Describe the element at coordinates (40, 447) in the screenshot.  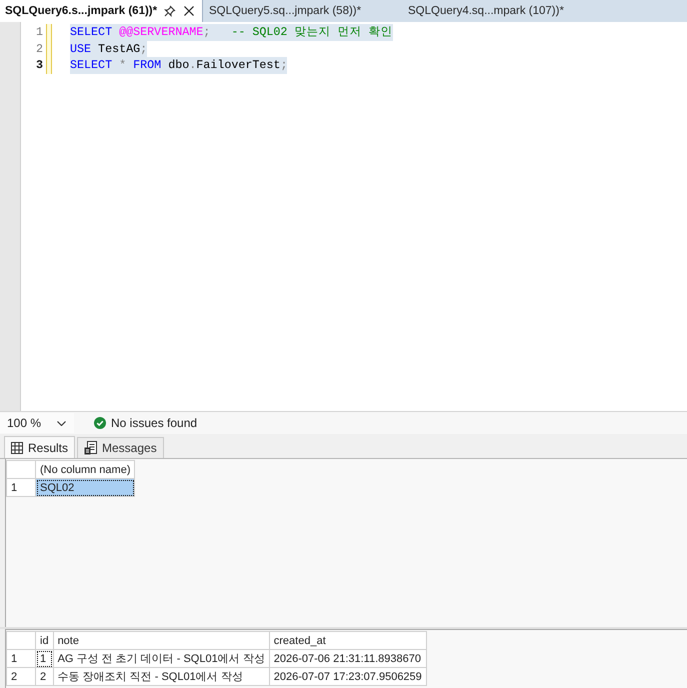
I see `results-tab: Results` at that location.